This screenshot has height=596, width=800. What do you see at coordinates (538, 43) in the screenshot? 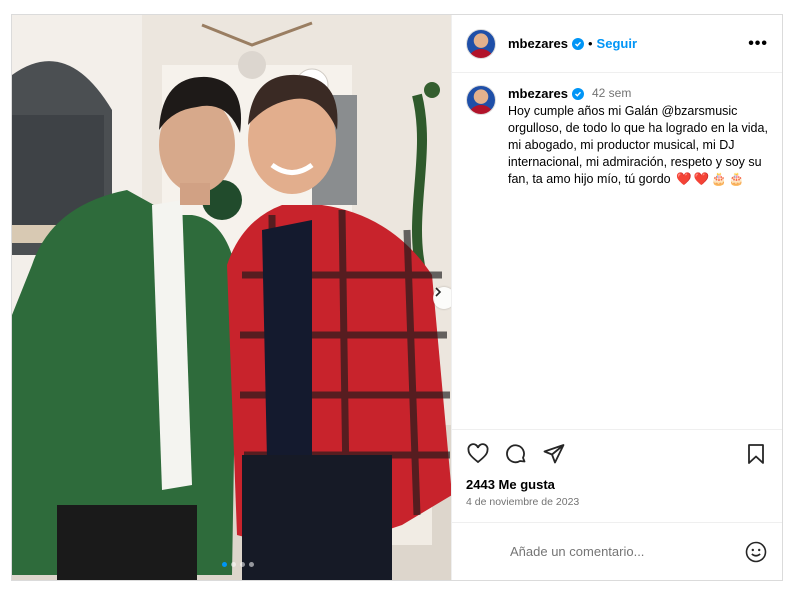
I see `author-username: mbezares` at bounding box center [538, 43].